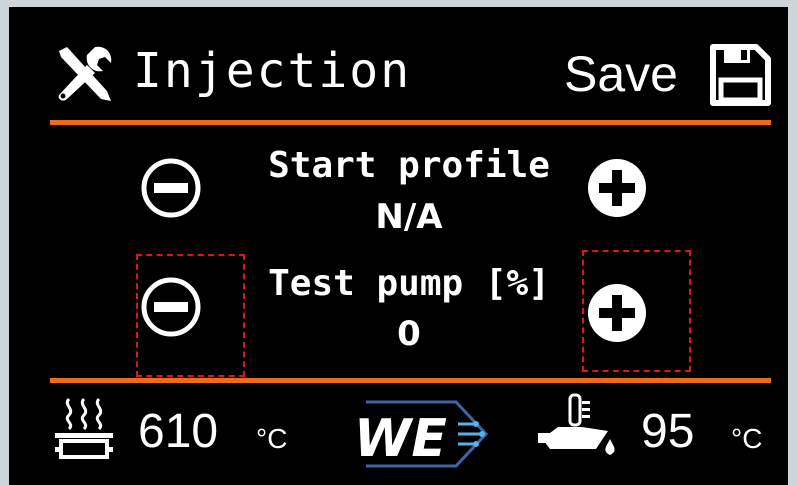 The width and height of the screenshot is (797, 485). Describe the element at coordinates (409, 217) in the screenshot. I see `start-profile-value: N/A` at that location.